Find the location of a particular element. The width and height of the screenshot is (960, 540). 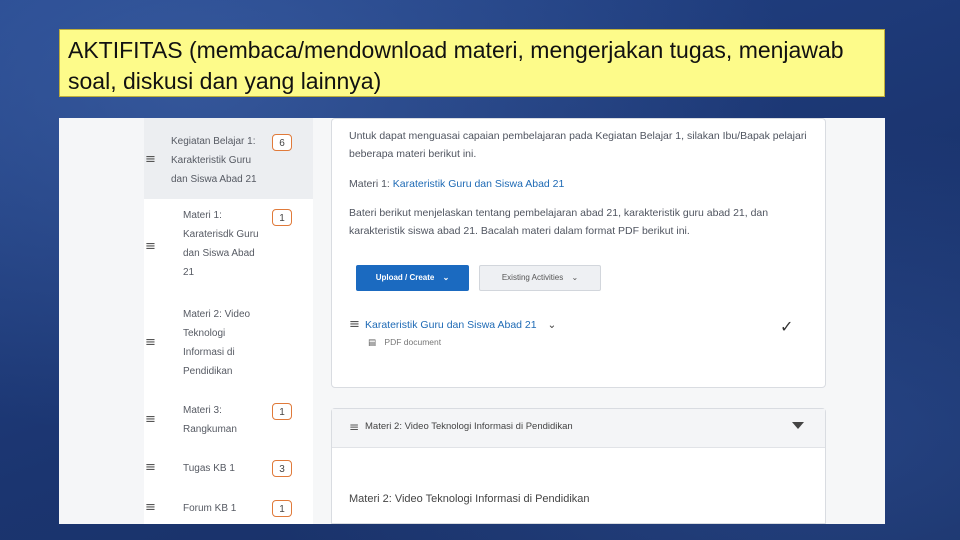

file-type-label: PDF document is located at coordinates (413, 342).